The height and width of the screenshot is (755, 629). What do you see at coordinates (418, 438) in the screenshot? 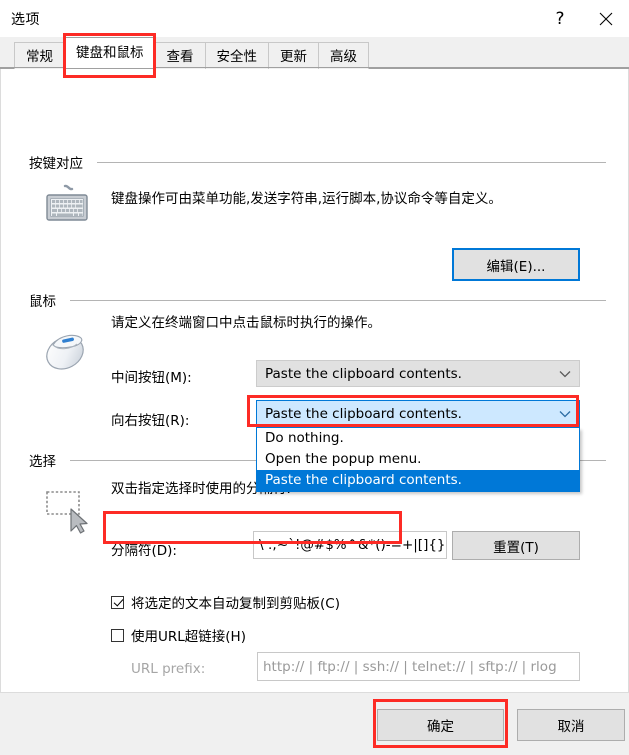
I see `dropdown-option-do-nothing: Do nothing.` at bounding box center [418, 438].